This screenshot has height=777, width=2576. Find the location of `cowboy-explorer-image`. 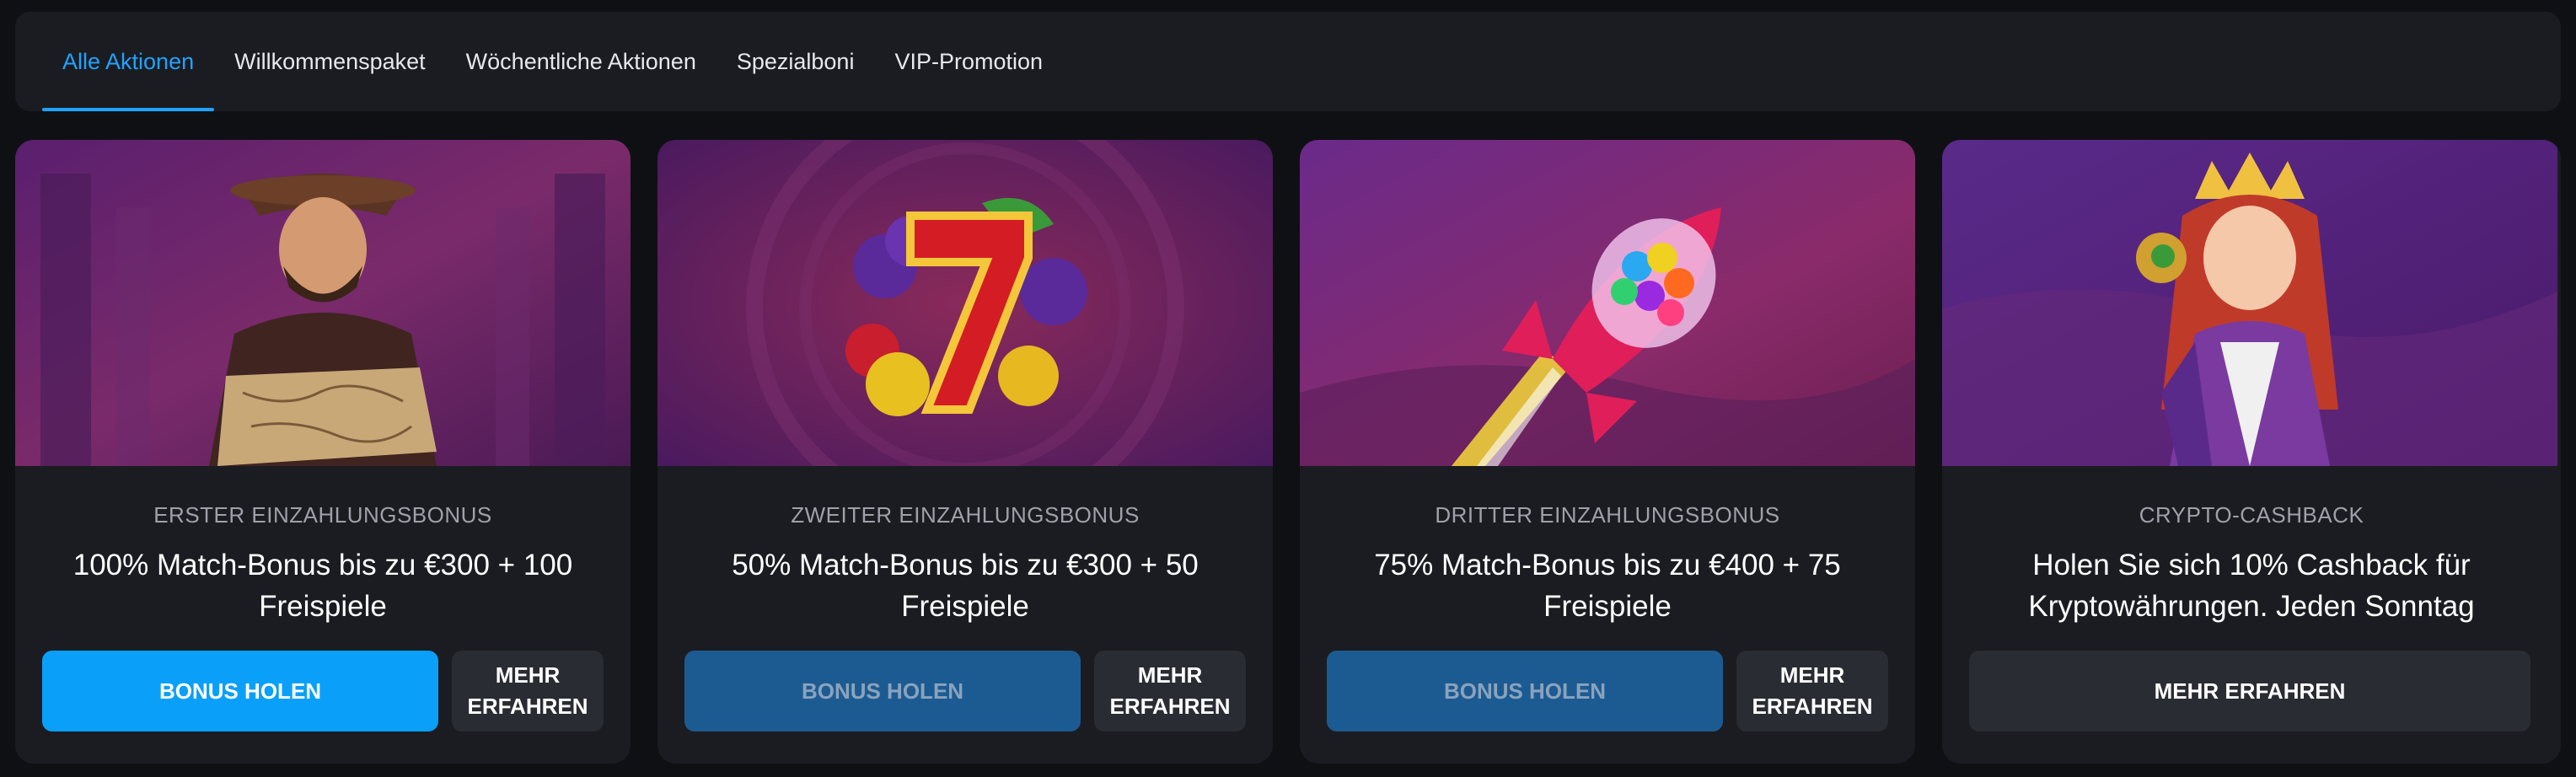

cowboy-explorer-image is located at coordinates (323, 303).